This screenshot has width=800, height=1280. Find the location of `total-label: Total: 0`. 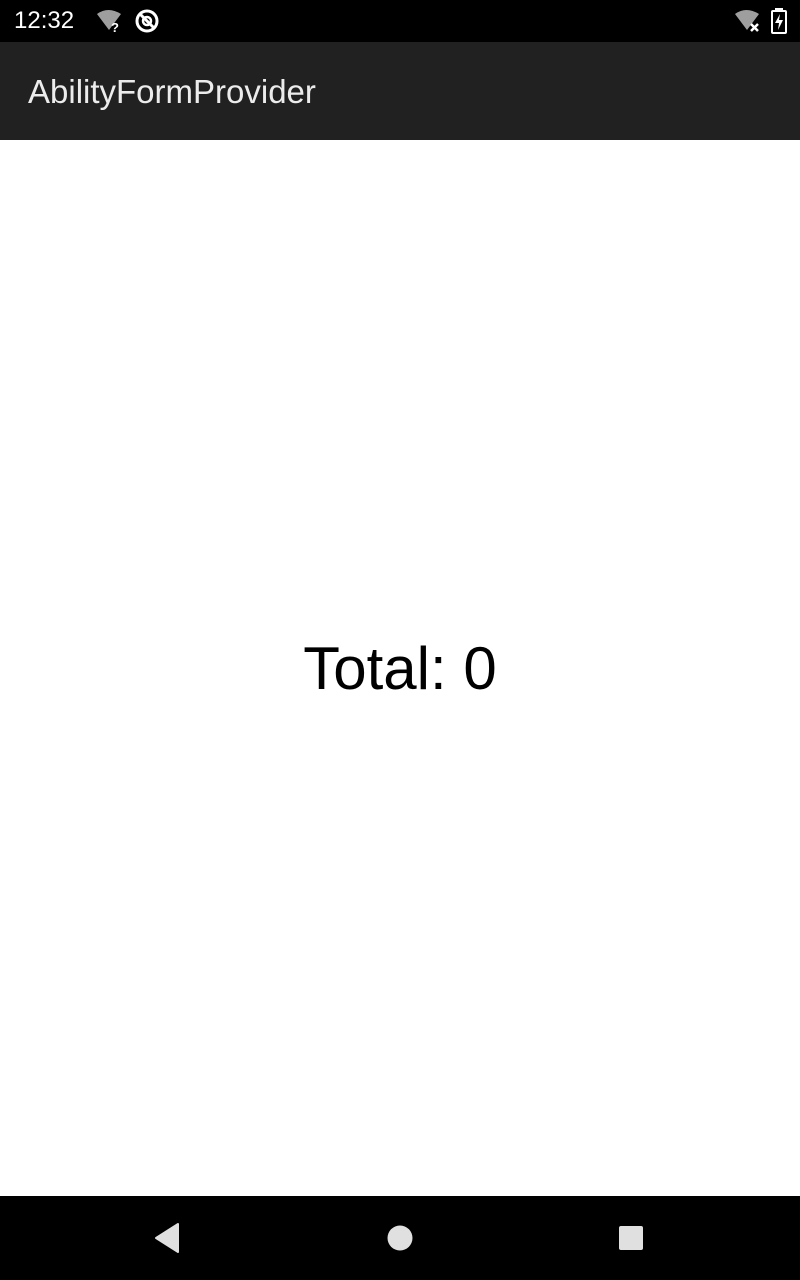

total-label: Total: 0 is located at coordinates (400, 668).